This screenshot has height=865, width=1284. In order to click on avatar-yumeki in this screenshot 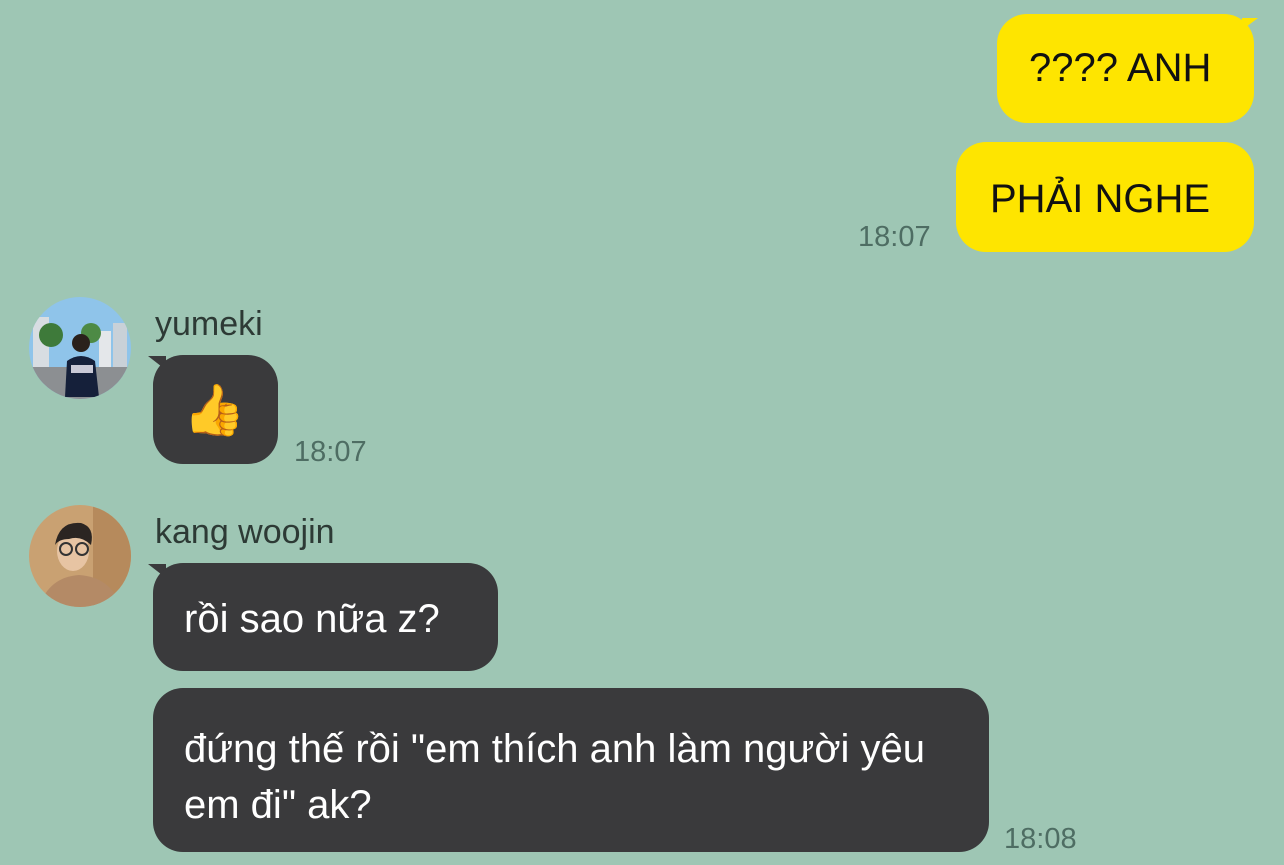, I will do `click(80, 348)`.